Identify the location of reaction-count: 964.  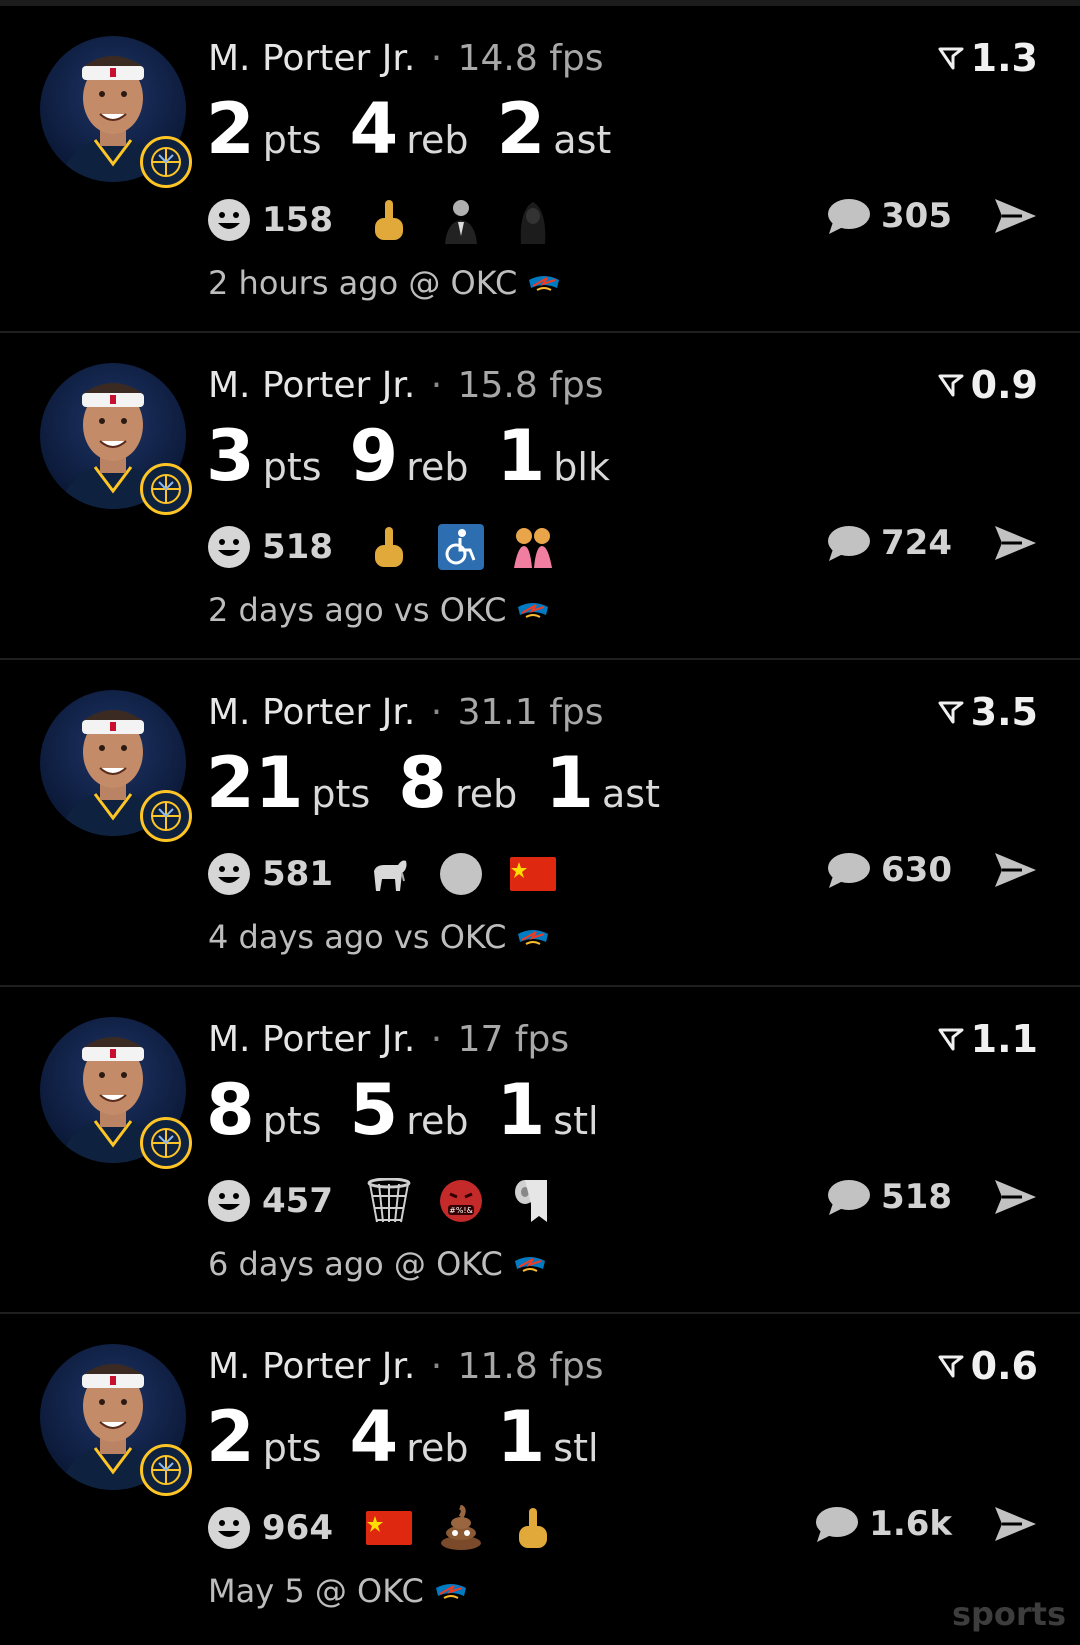
(297, 1528).